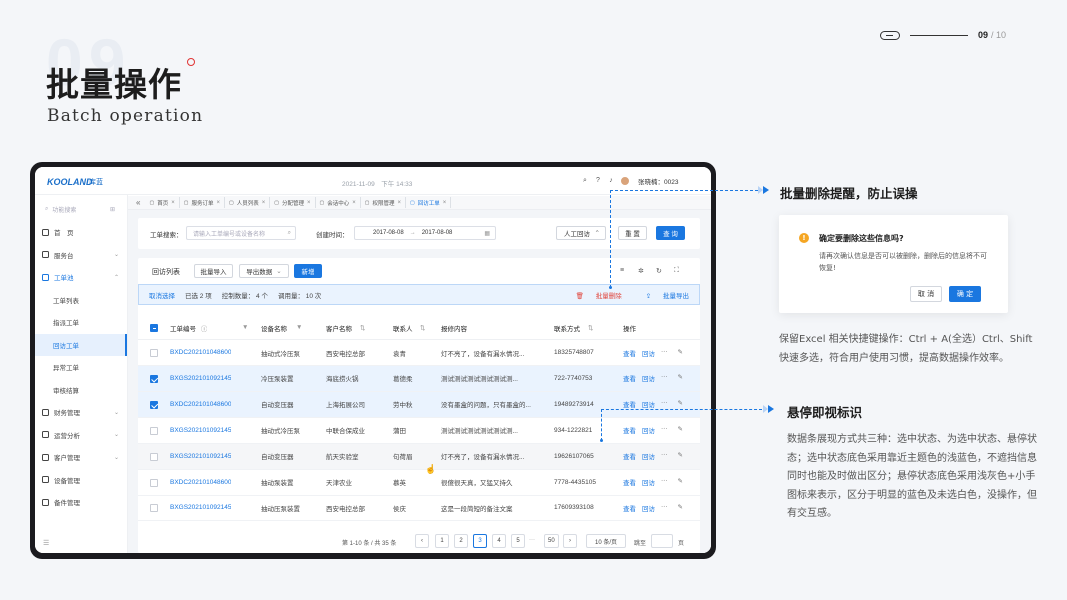  I want to click on refresh-icon: ↻, so click(659, 271).